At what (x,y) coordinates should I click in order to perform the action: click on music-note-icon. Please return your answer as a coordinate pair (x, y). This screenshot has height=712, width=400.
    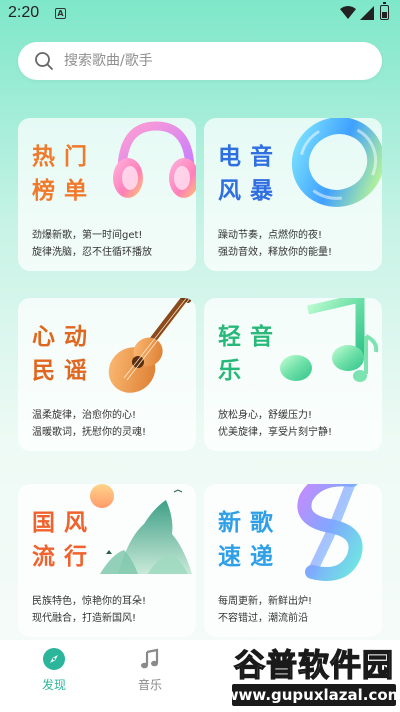
    Looking at the image, I should click on (150, 658).